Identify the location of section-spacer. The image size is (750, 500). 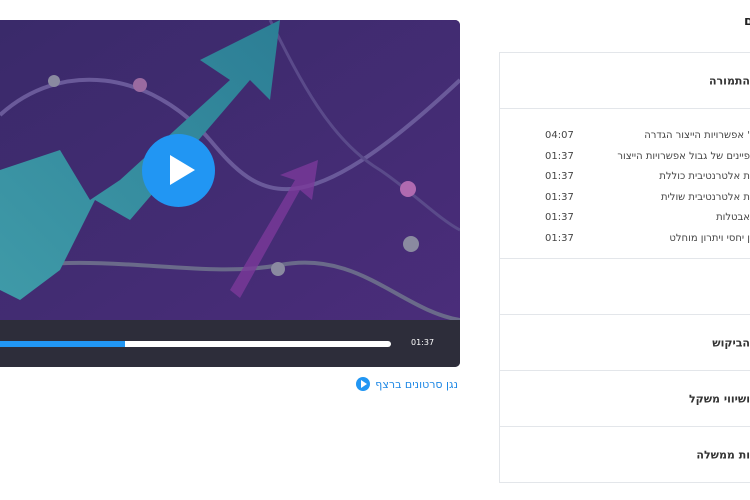
(625, 287).